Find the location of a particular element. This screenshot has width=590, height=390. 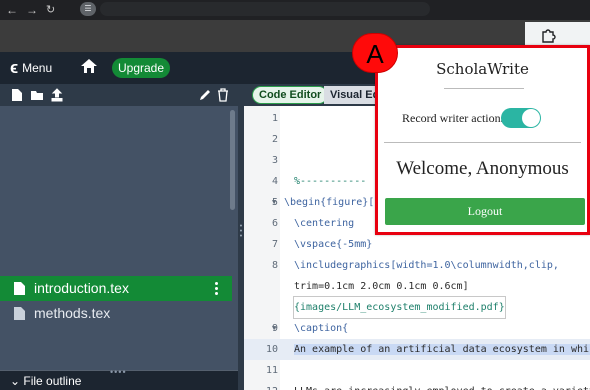

resize-handle-icon: • • • is located at coordinates (241, 231).